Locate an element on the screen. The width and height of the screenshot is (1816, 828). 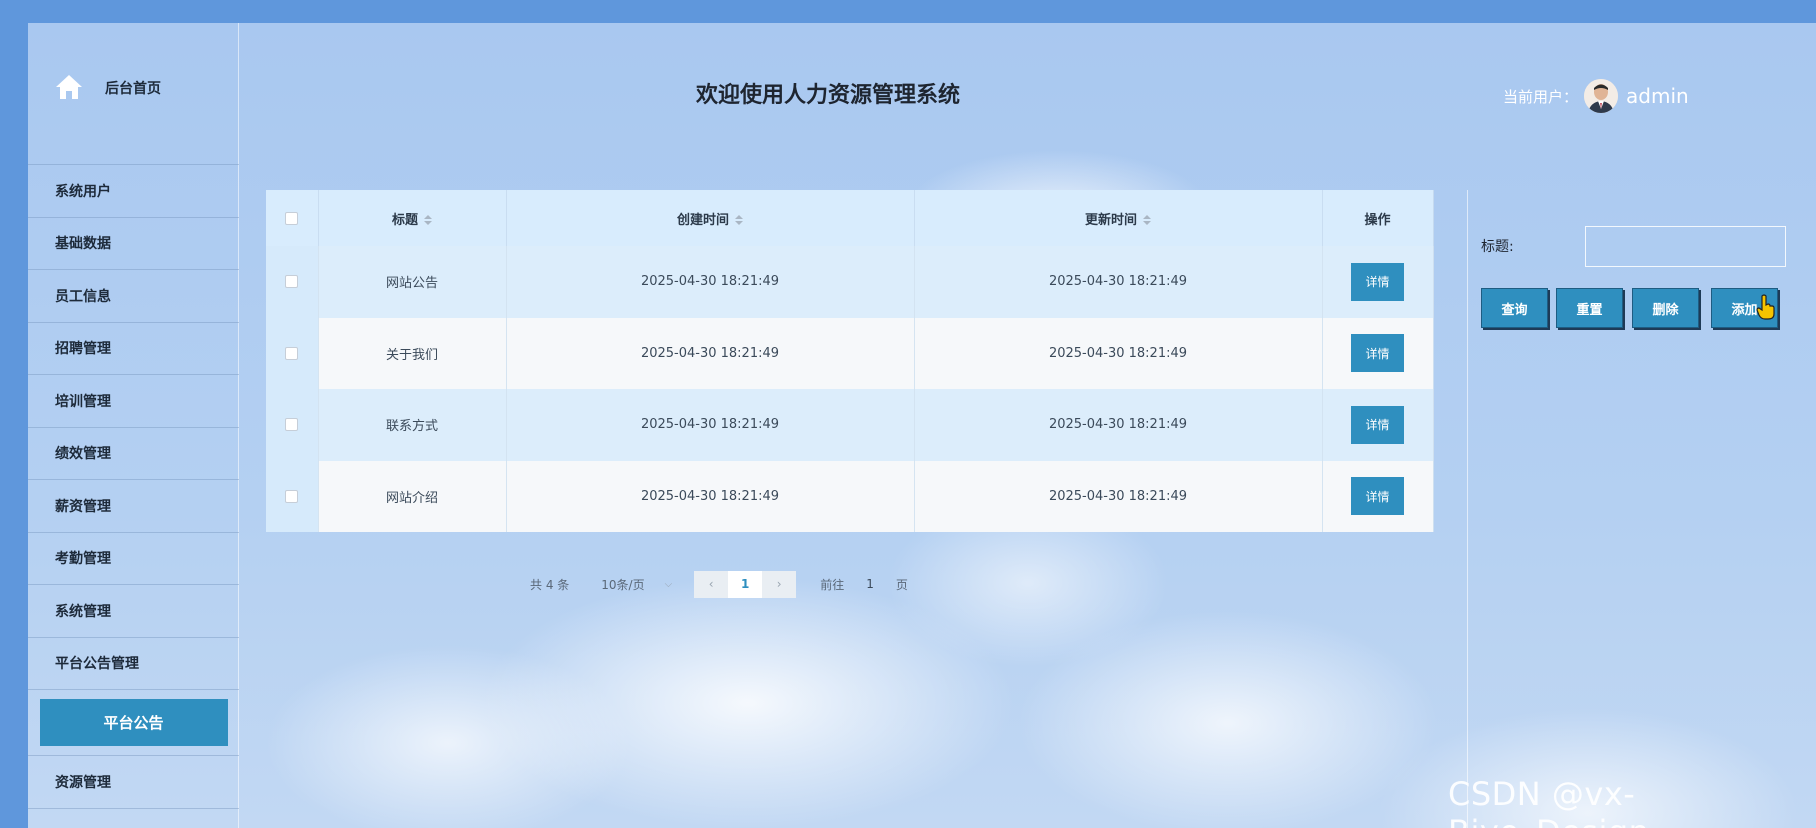
row-title: 网站公告 is located at coordinates (412, 282).